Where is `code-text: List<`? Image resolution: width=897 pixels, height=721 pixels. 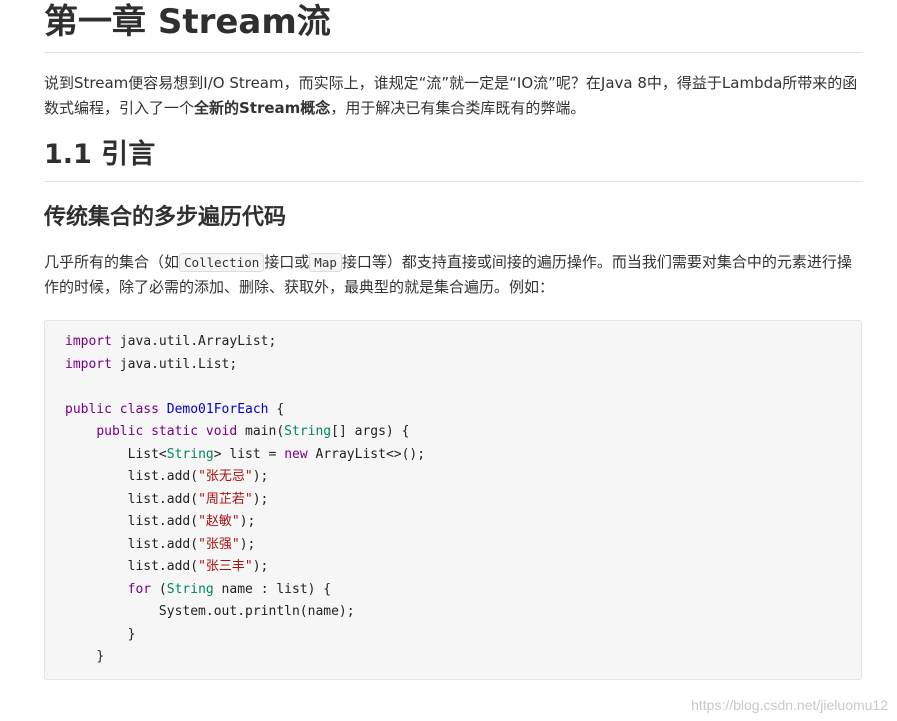
code-text: List< is located at coordinates (147, 454).